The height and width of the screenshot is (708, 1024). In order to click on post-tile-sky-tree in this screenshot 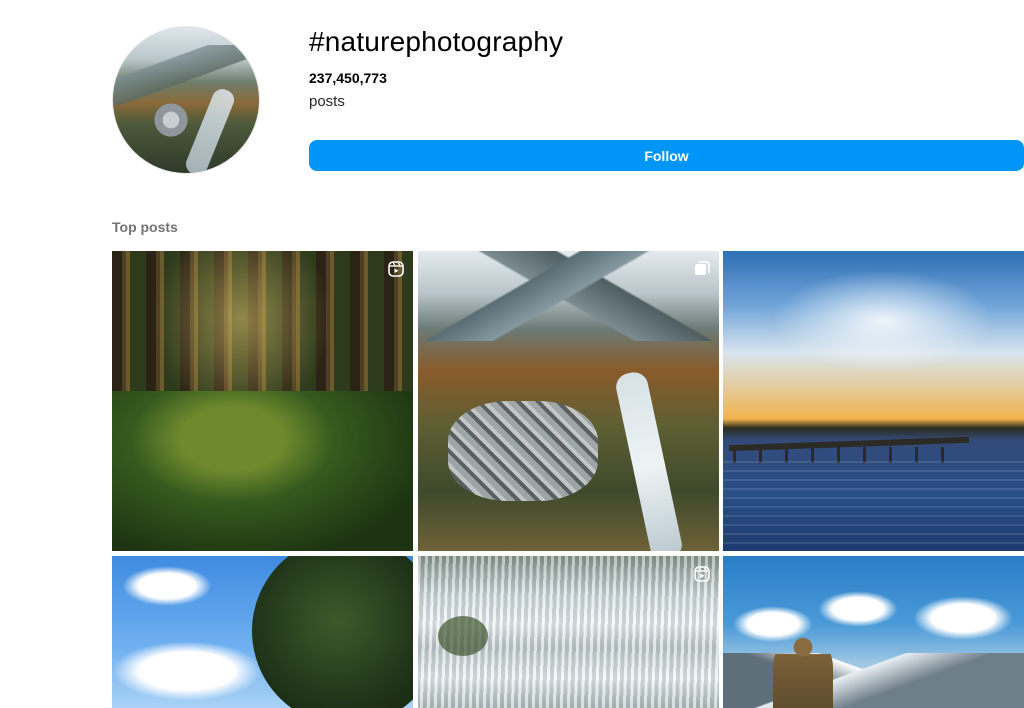, I will do `click(262, 632)`.